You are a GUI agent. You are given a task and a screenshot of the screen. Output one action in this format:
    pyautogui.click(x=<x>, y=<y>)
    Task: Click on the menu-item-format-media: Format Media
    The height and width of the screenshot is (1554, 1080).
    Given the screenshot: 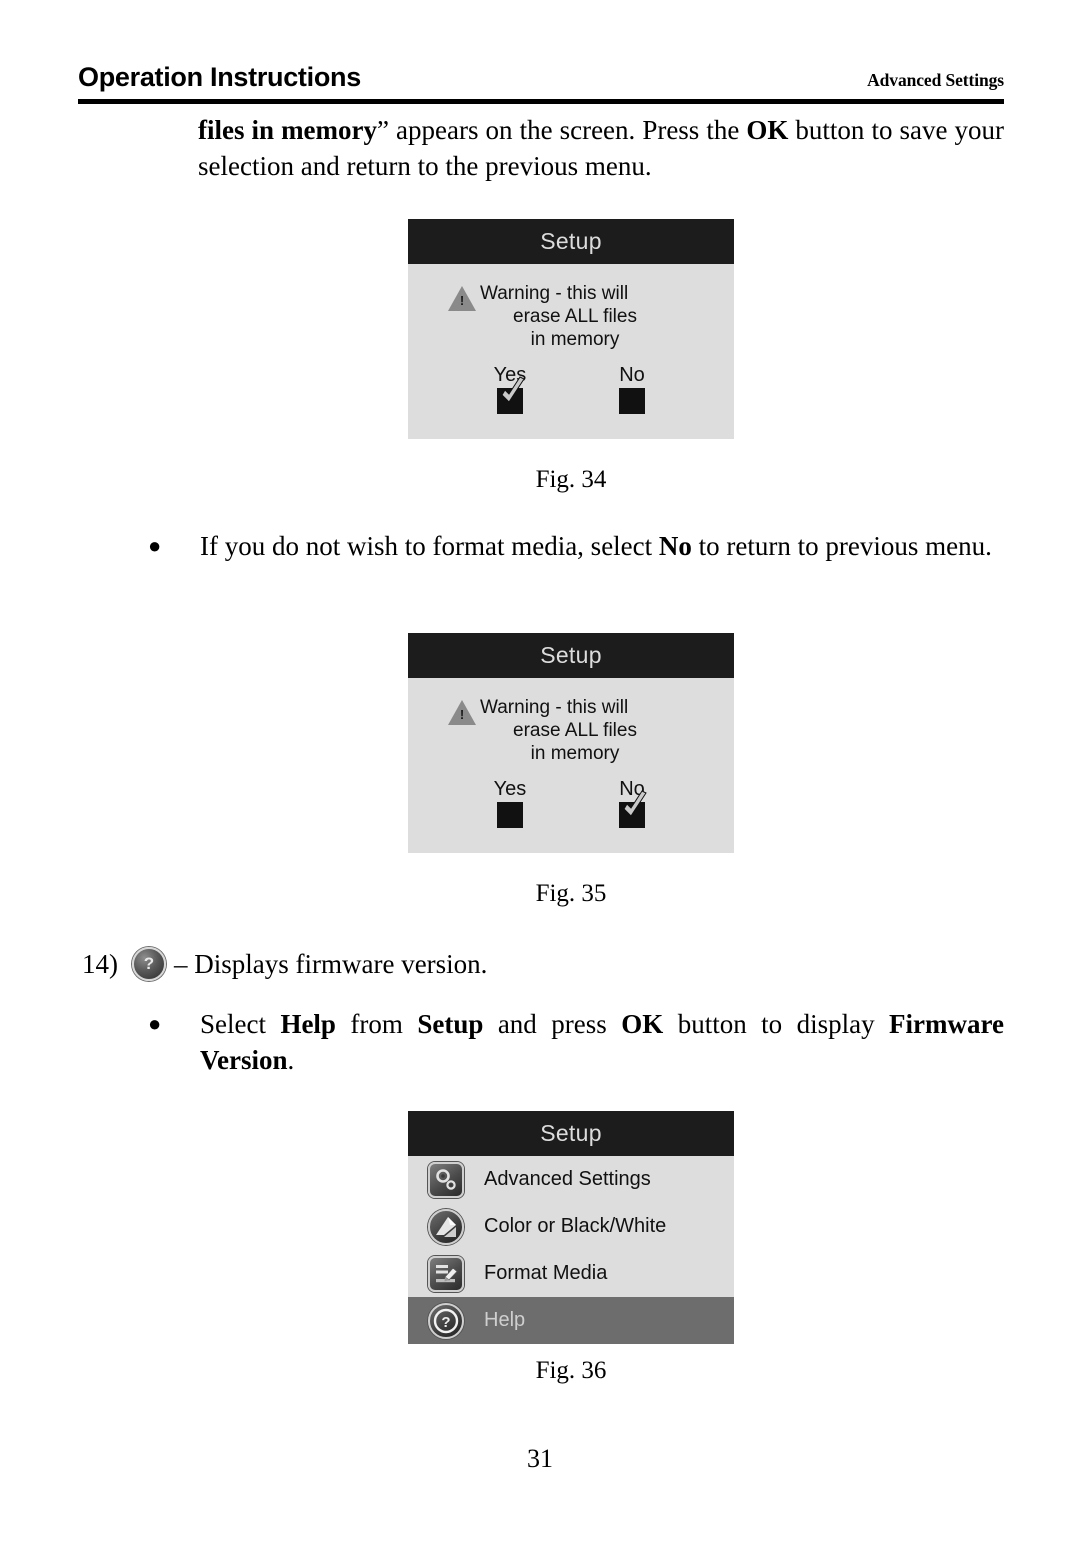 What is the action you would take?
    pyautogui.click(x=571, y=1273)
    